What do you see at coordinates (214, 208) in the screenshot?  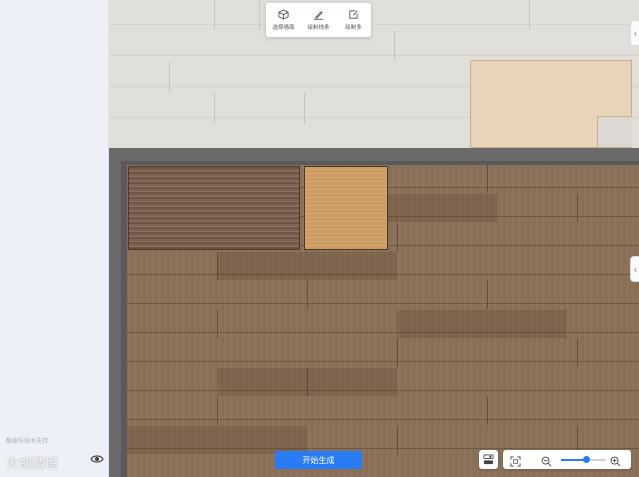 I see `floor-tile-striped` at bounding box center [214, 208].